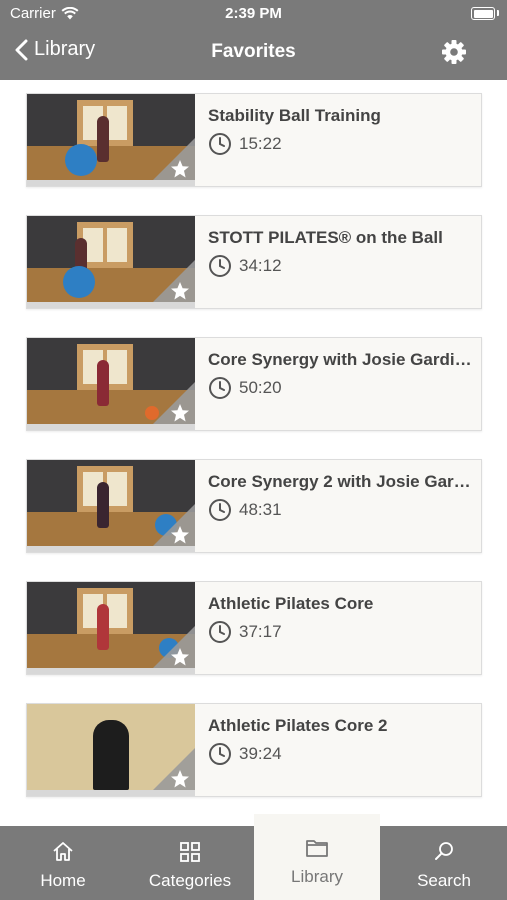  I want to click on video-title: Core Synergy with Josie Gardiner, so click(340, 359).